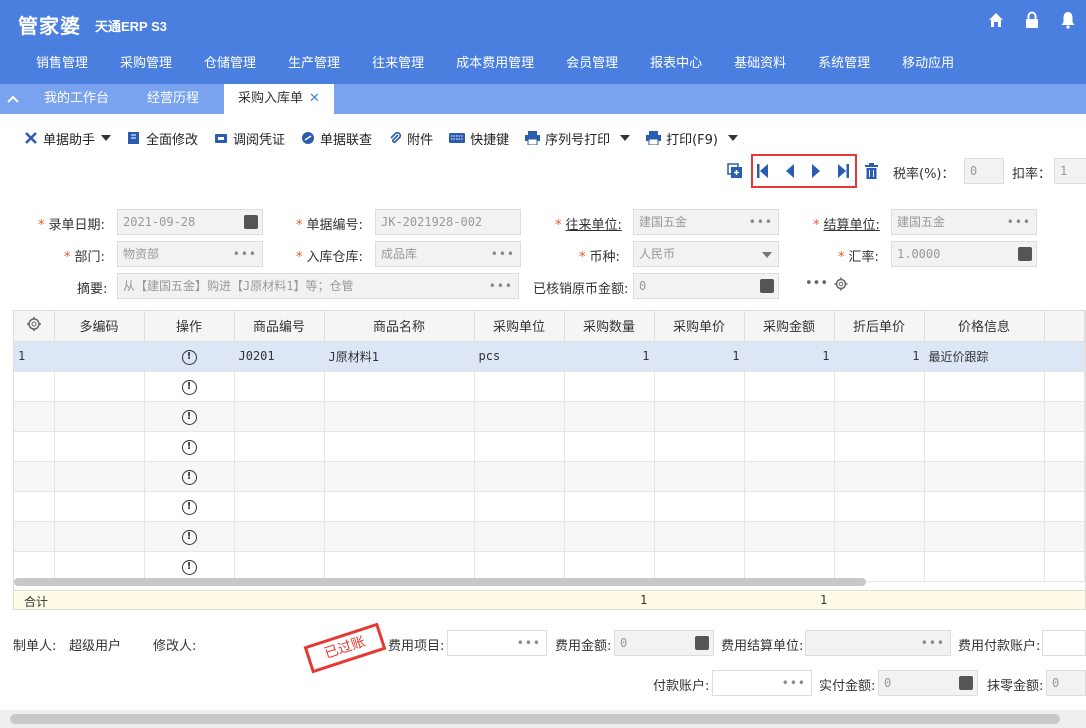  I want to click on menu-cost: 成本费用管理, so click(495, 64).